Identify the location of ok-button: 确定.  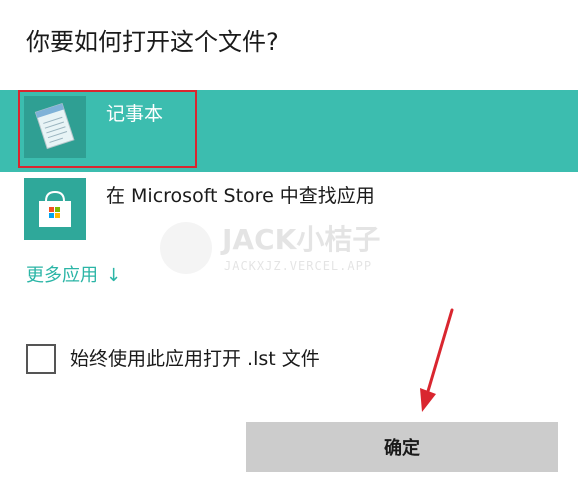
(402, 447).